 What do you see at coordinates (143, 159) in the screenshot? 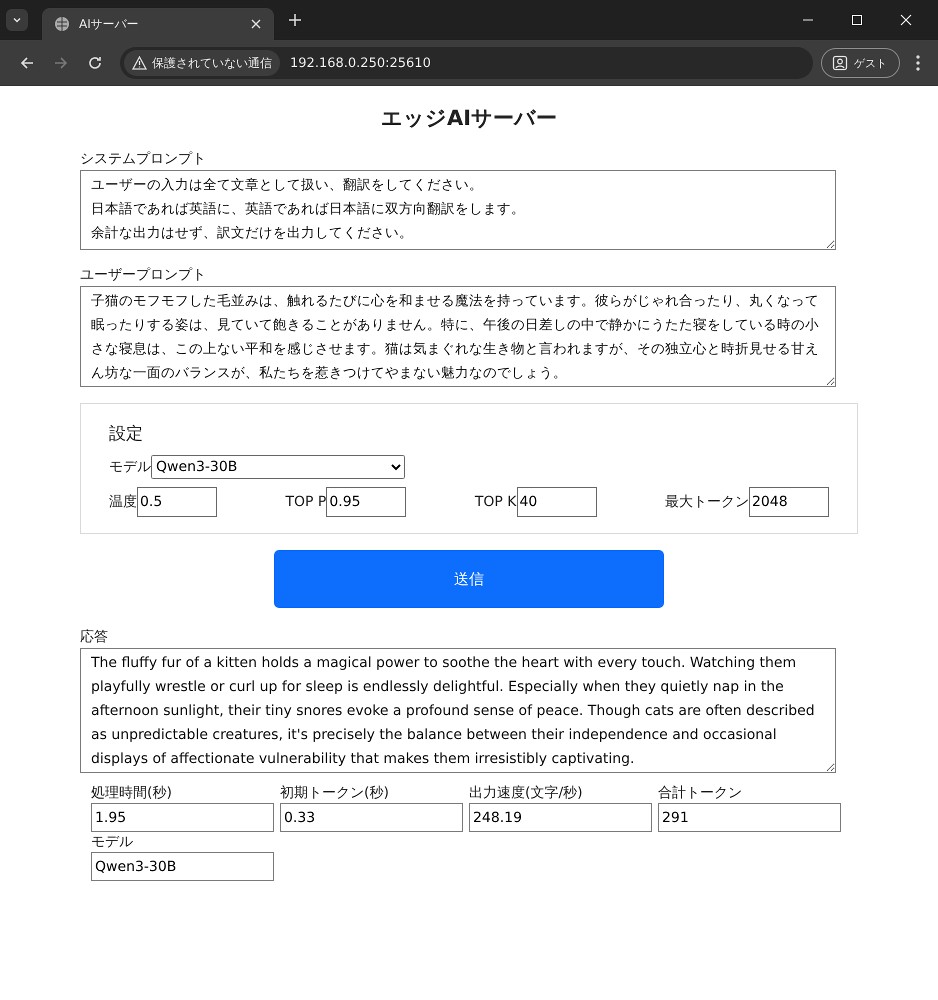
I see `field-label: システムプロンプト` at bounding box center [143, 159].